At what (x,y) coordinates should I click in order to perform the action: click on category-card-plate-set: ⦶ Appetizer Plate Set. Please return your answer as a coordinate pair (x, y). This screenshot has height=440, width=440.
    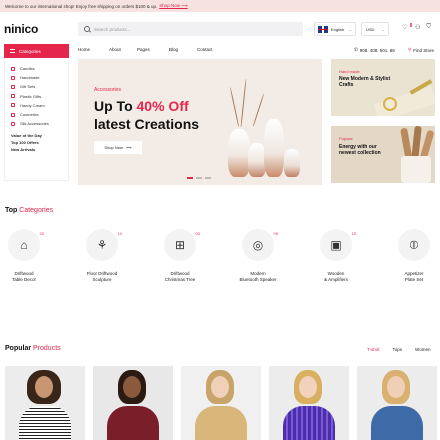
    Looking at the image, I should click on (414, 256).